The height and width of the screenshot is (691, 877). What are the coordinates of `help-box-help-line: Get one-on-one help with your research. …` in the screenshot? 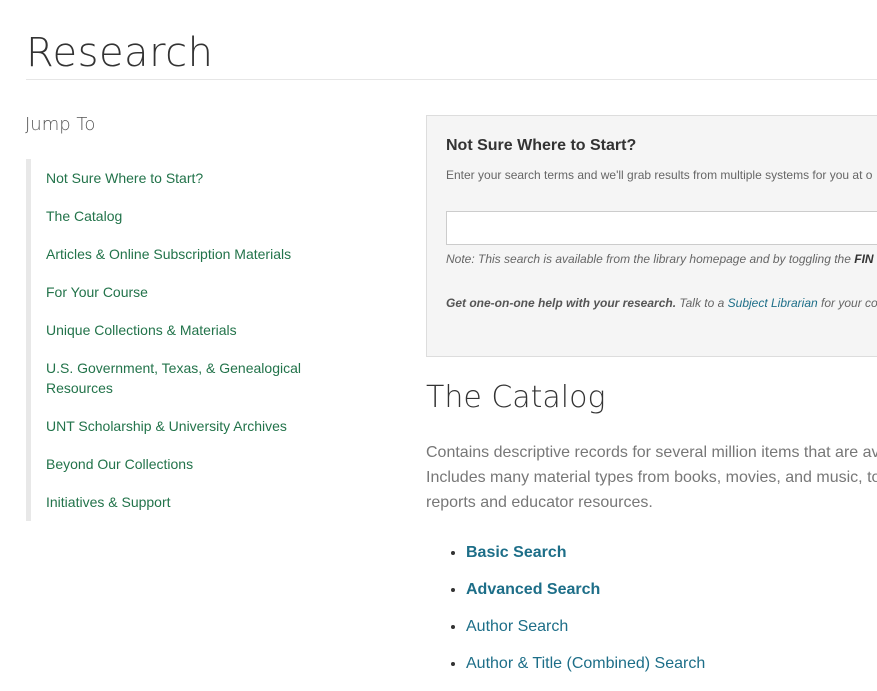 It's located at (661, 303).